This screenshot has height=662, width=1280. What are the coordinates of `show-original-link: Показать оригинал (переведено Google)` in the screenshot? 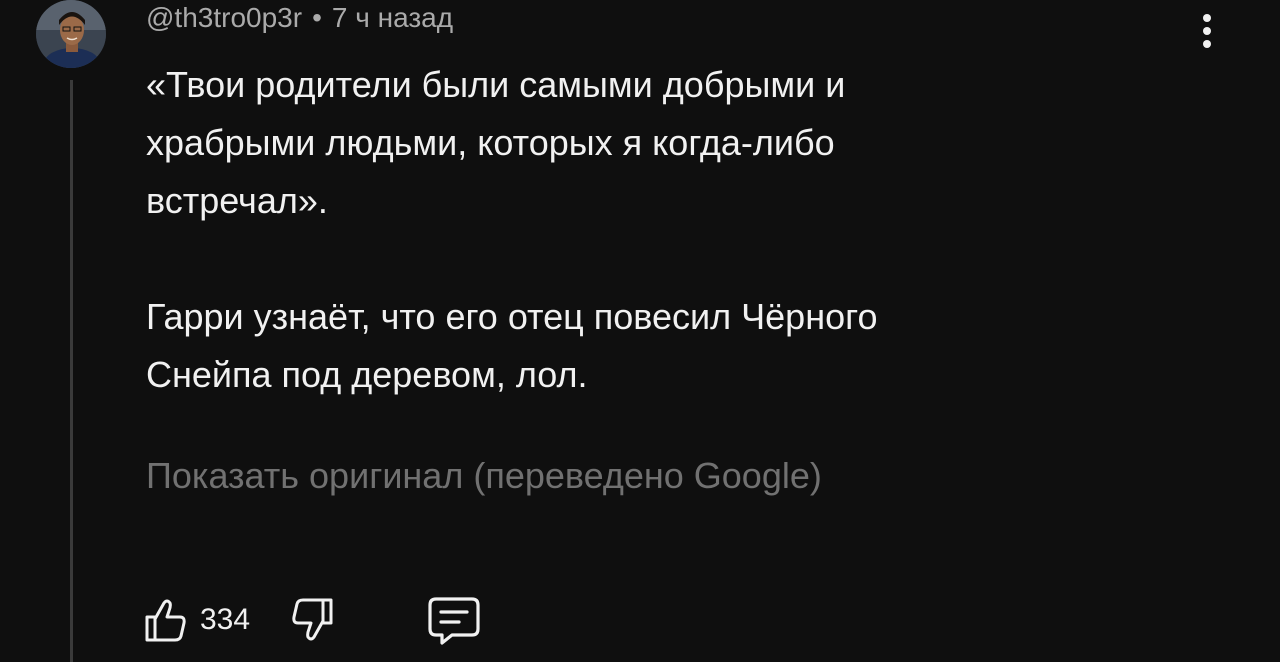 It's located at (484, 476).